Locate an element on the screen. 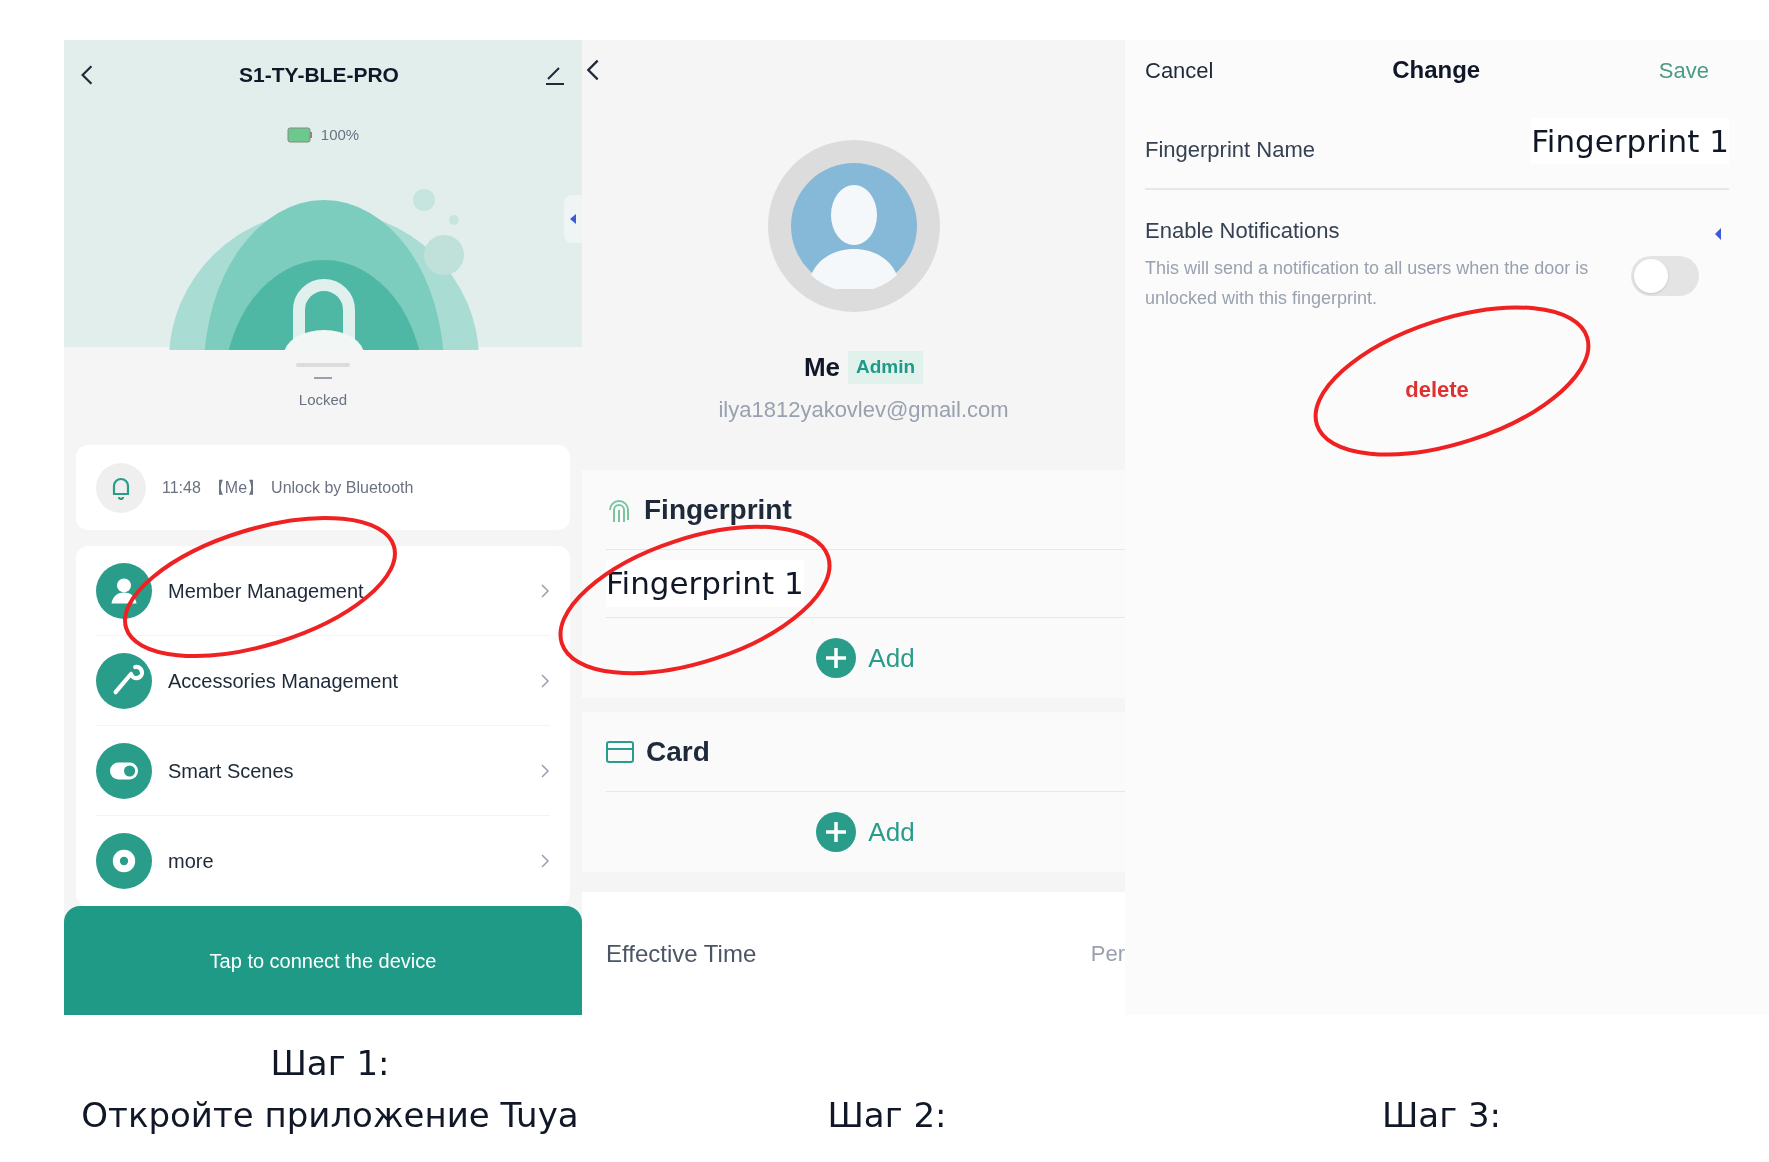 This screenshot has width=1769, height=1162. card-icon is located at coordinates (620, 751).